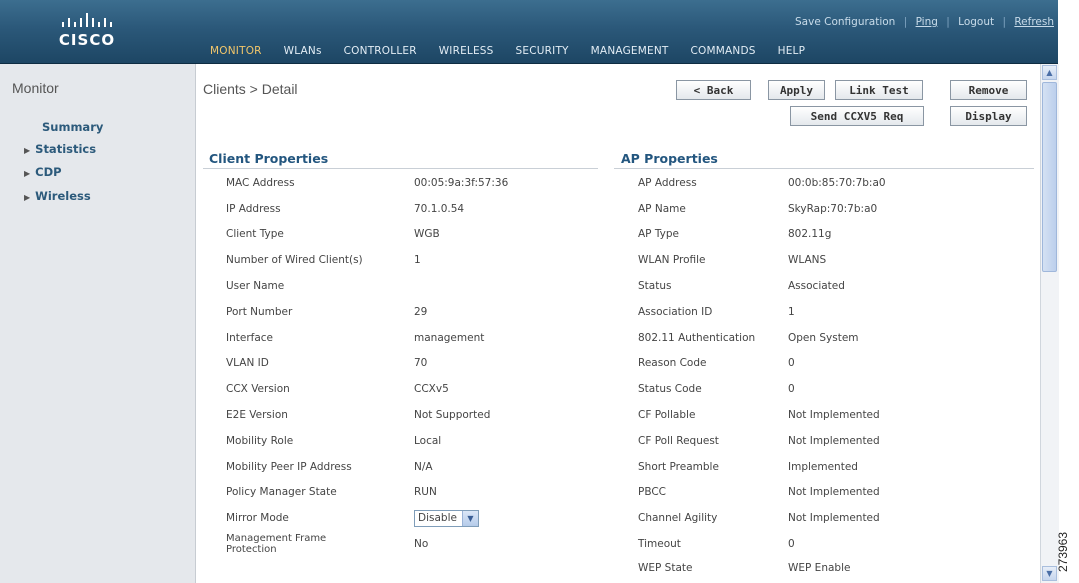 This screenshot has height=583, width=1079. Describe the element at coordinates (845, 22) in the screenshot. I see `save-configuration-link: Save Configuration` at that location.